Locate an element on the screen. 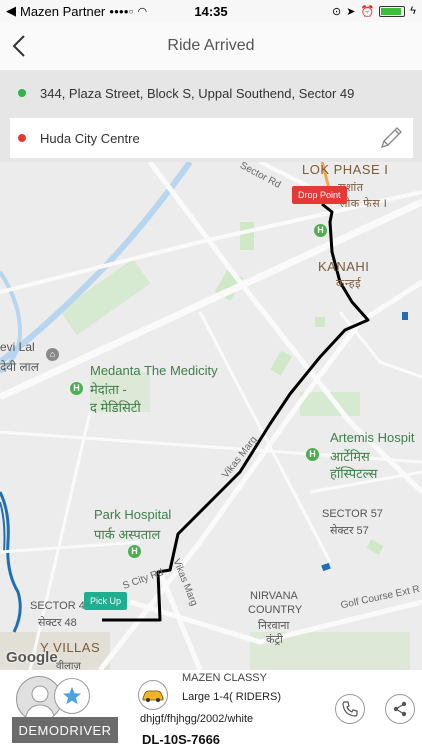  chevron-left-icon is located at coordinates (18, 46).